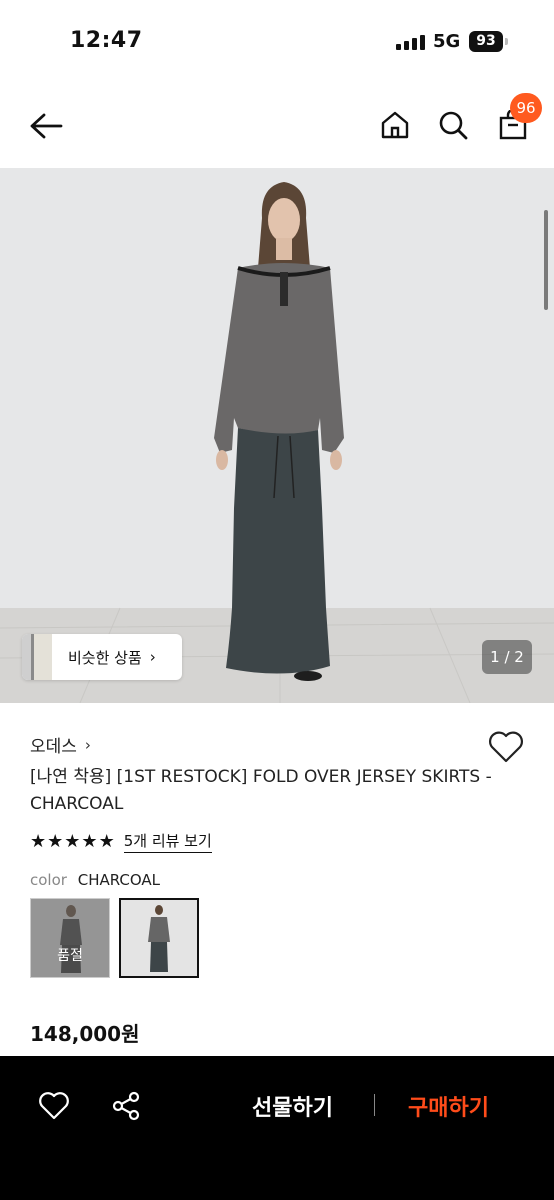 The width and height of the screenshot is (554, 1200). What do you see at coordinates (526, 108) in the screenshot?
I see `cart-count-badge: 96` at bounding box center [526, 108].